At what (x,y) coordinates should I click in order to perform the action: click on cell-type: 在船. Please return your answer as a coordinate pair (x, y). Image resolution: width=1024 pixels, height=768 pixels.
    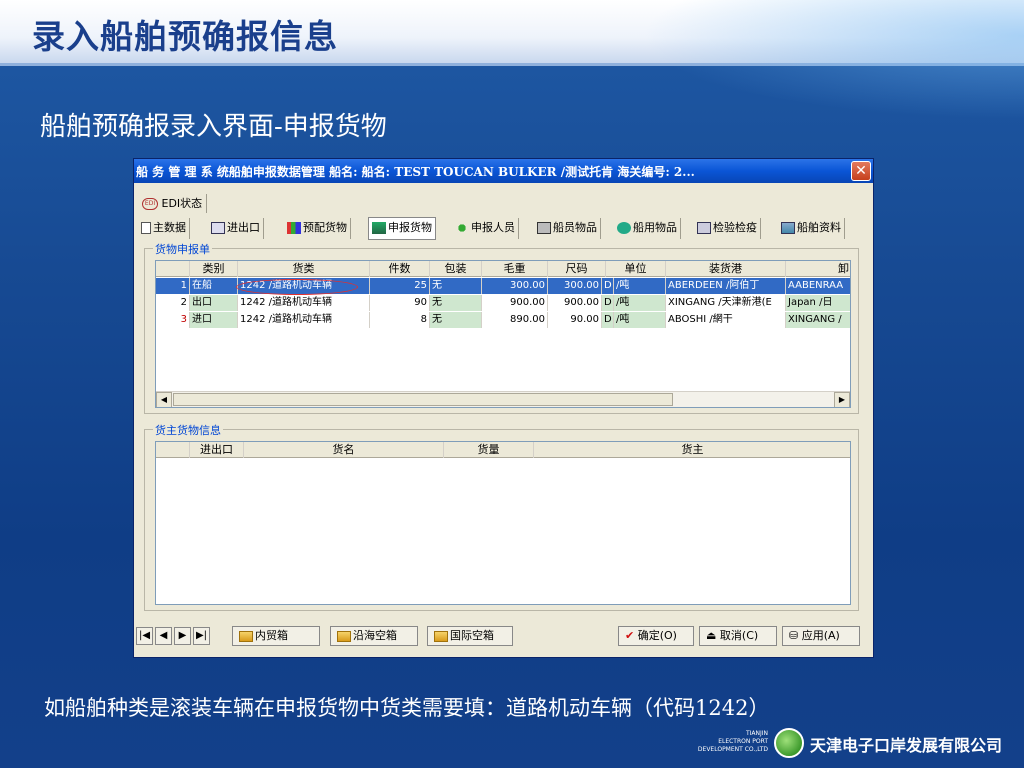
    Looking at the image, I should click on (214, 286).